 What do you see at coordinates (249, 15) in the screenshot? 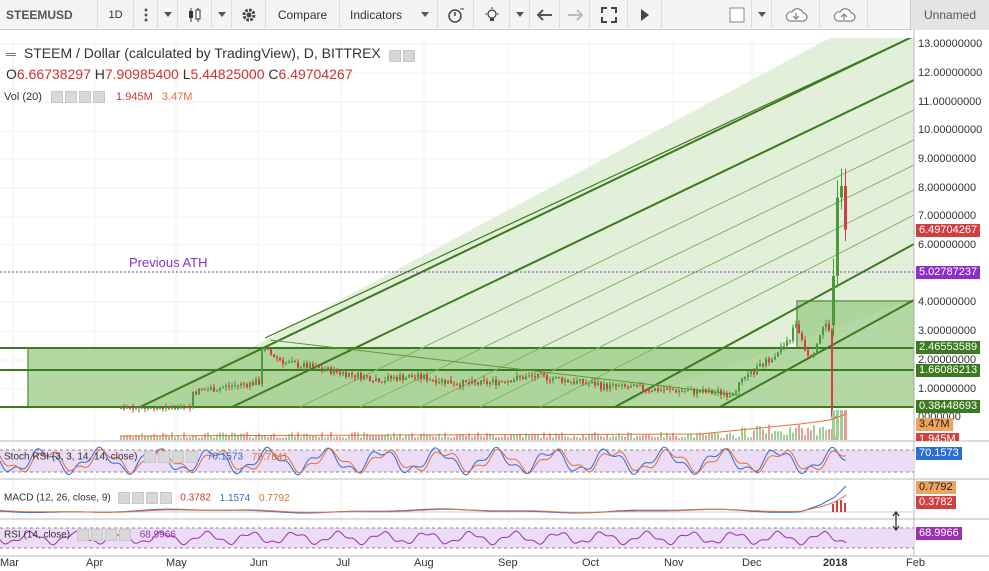
I see `gear-icon` at bounding box center [249, 15].